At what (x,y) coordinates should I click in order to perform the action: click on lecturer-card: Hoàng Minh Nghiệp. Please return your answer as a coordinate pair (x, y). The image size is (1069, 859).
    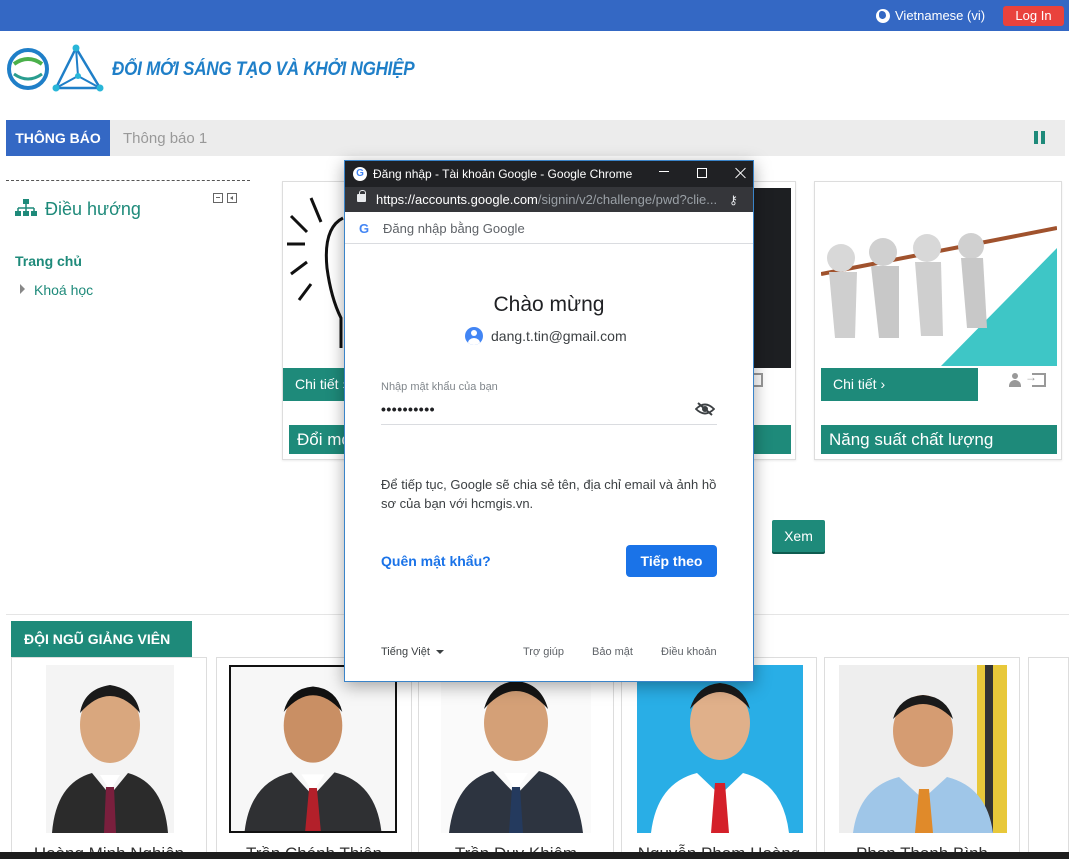
    Looking at the image, I should click on (109, 758).